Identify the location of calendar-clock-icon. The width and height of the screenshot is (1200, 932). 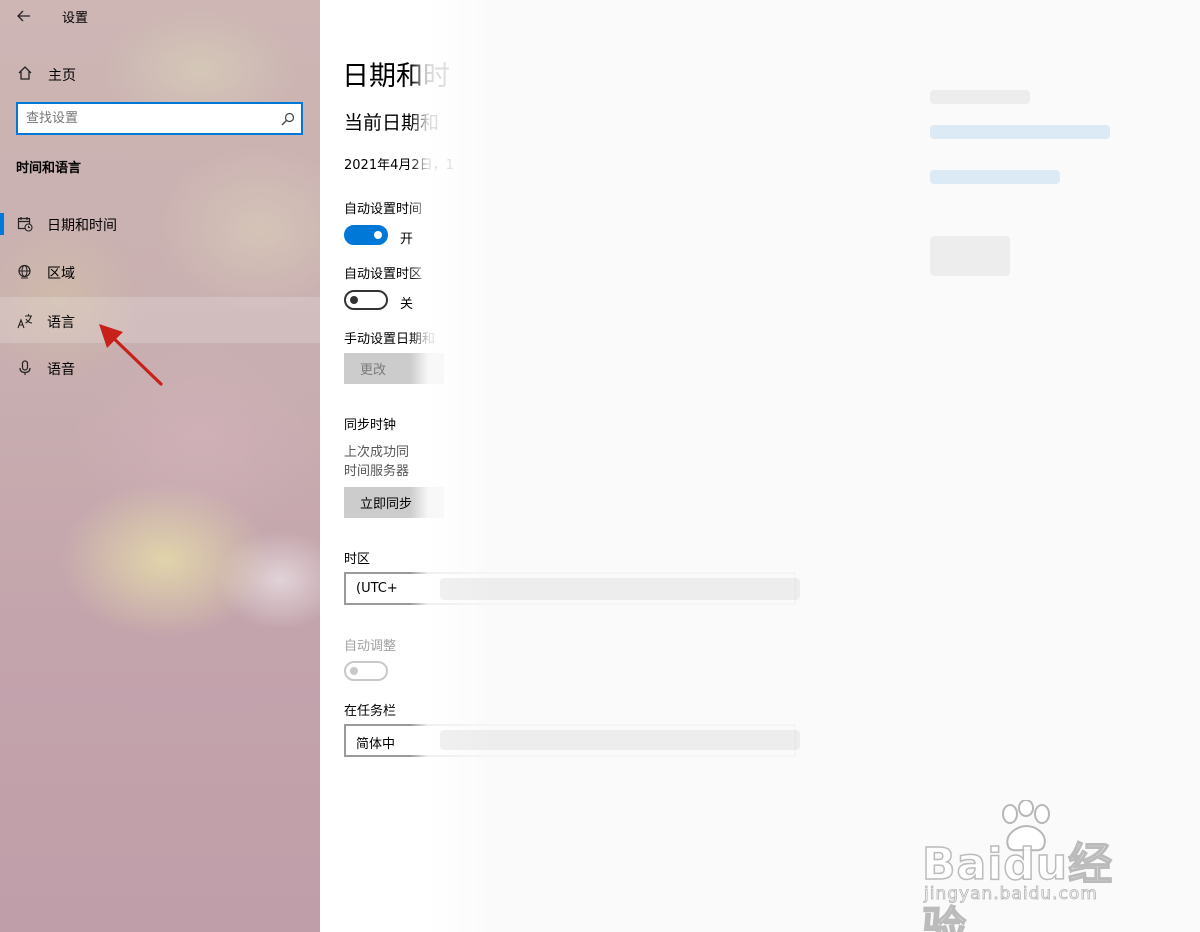
(25, 226).